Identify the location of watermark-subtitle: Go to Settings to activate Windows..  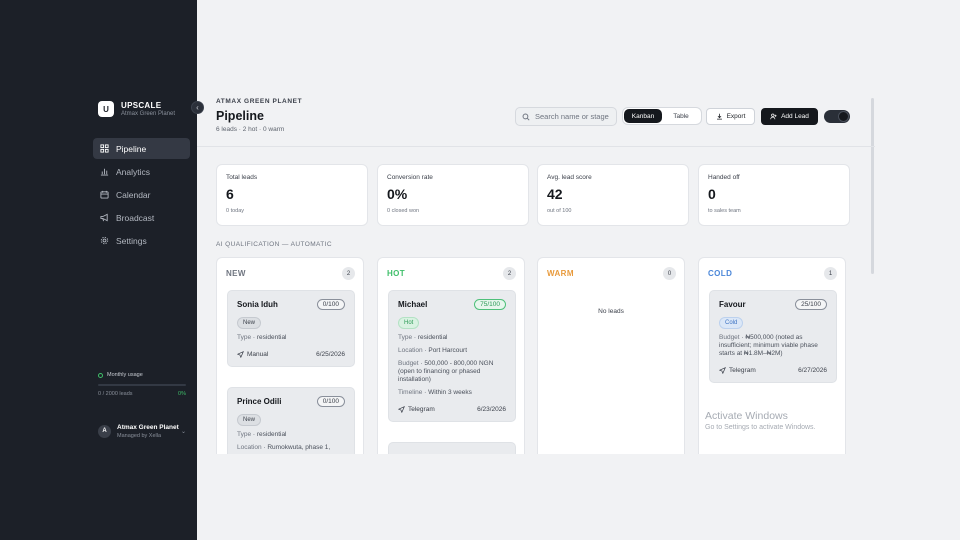
(760, 427).